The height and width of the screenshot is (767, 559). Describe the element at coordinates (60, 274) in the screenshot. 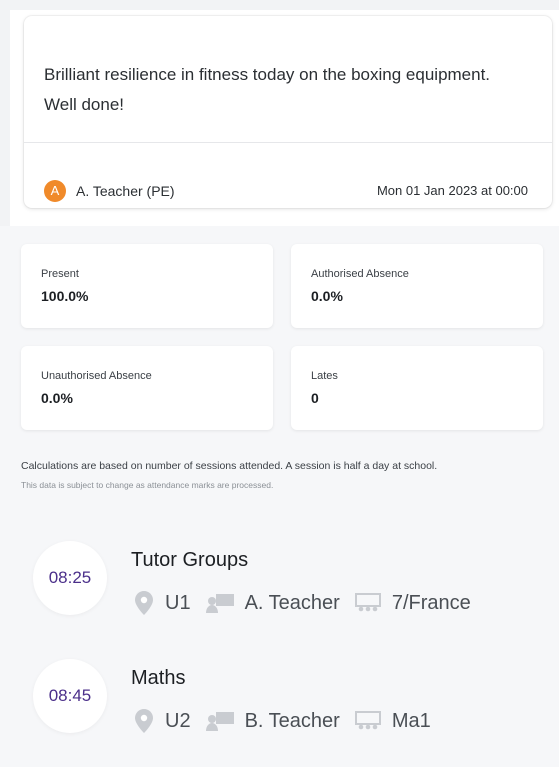

I see `stat-label: Present` at that location.